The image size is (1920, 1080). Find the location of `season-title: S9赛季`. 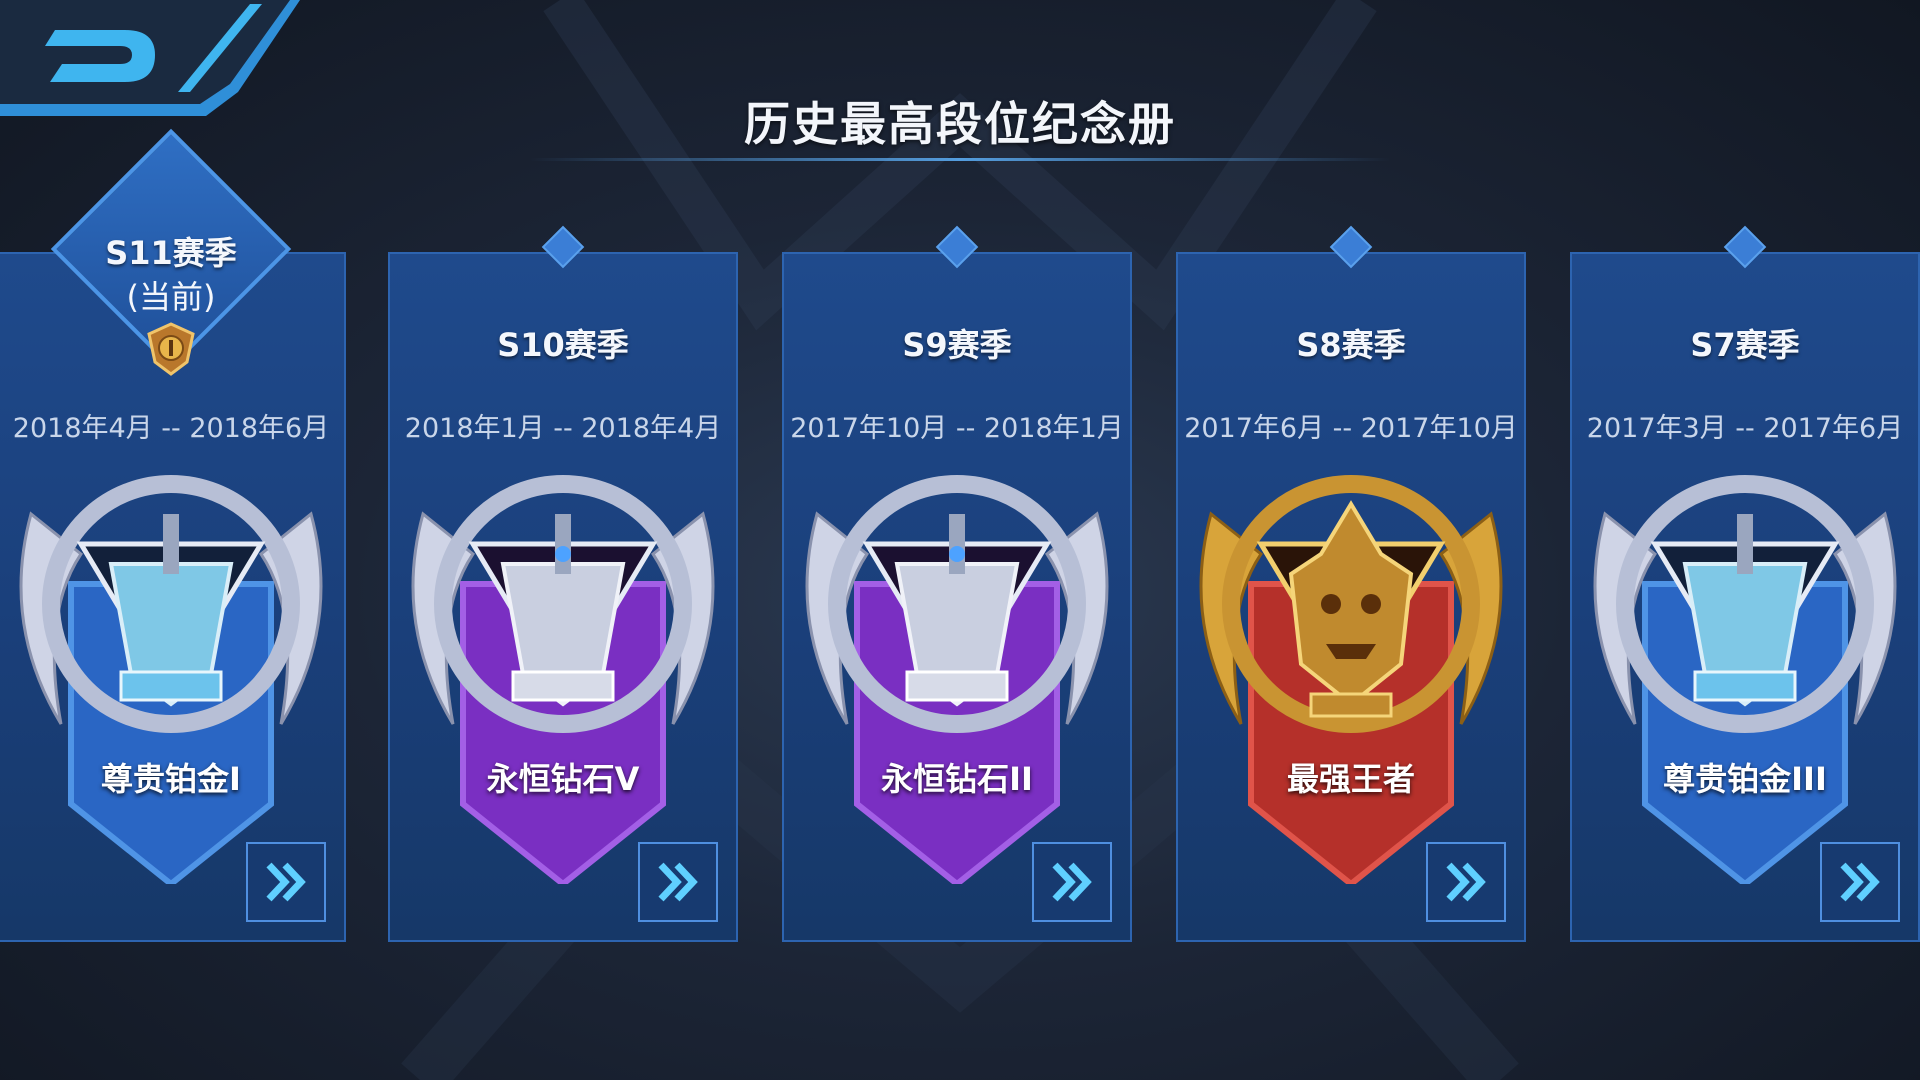

season-title: S9赛季 is located at coordinates (957, 345).